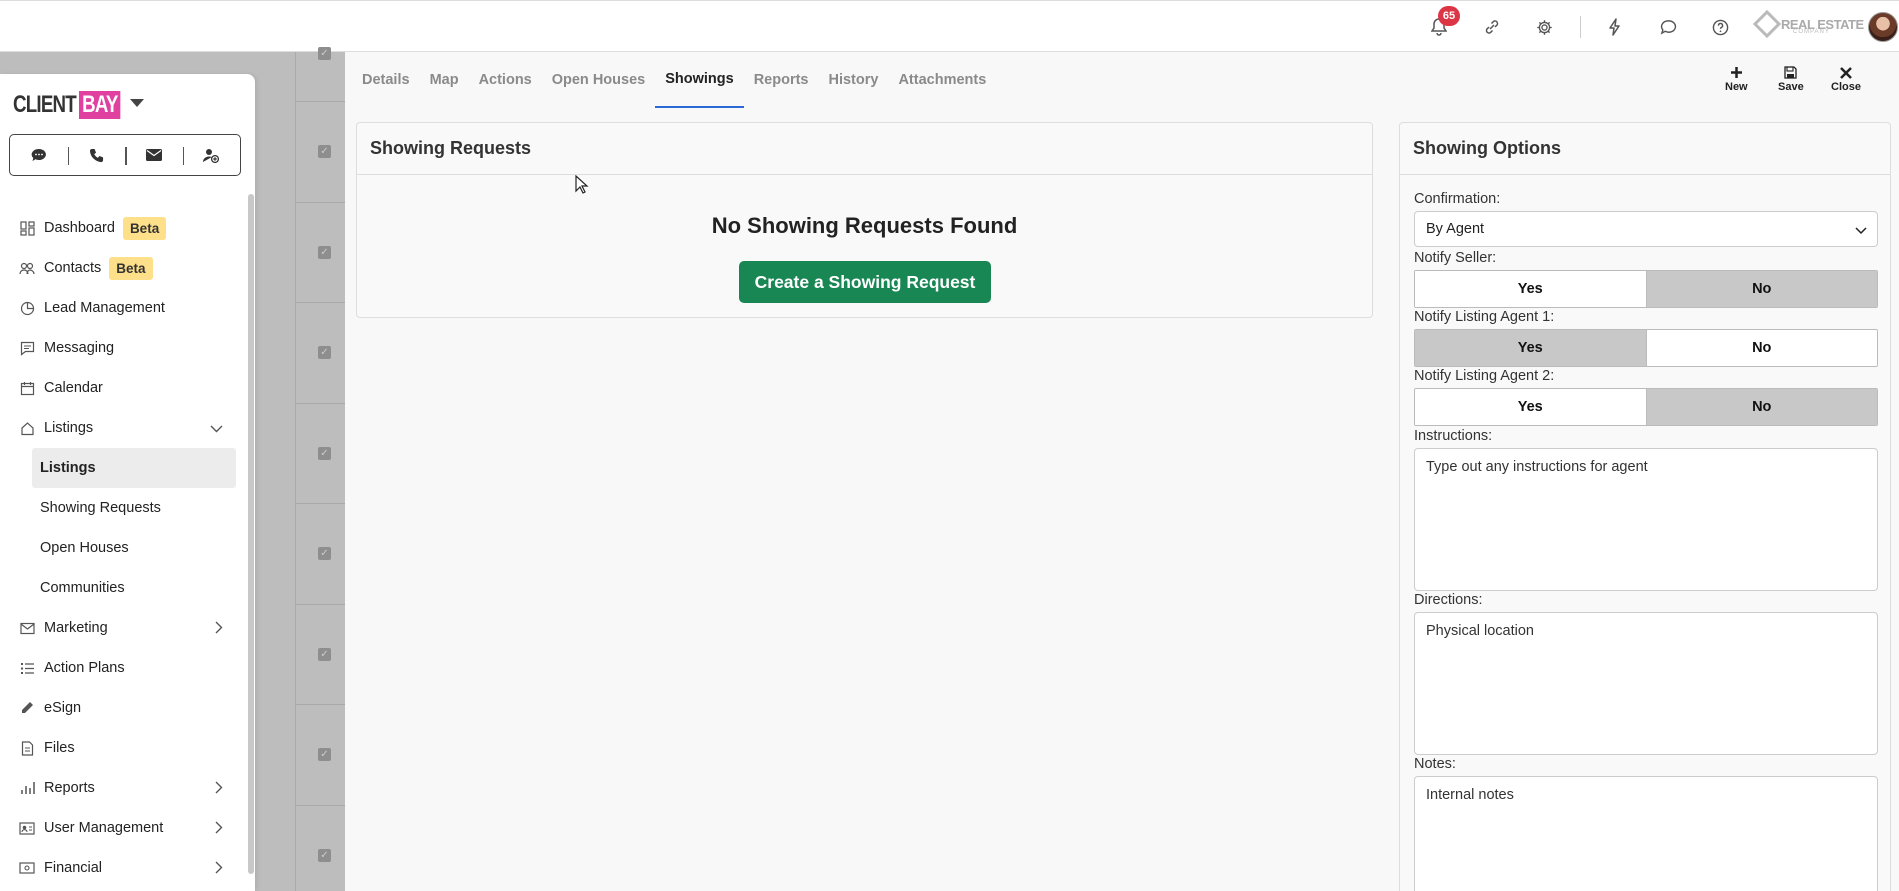 The width and height of the screenshot is (1899, 891). Describe the element at coordinates (27, 268) in the screenshot. I see `contacts-icon` at that location.